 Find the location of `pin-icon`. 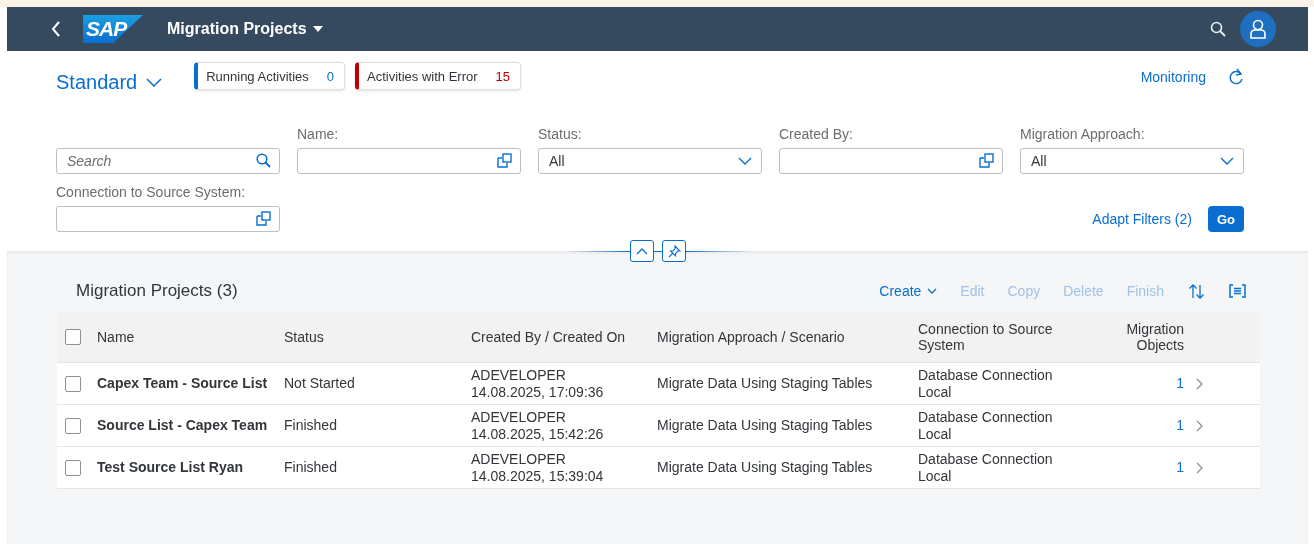

pin-icon is located at coordinates (674, 251).